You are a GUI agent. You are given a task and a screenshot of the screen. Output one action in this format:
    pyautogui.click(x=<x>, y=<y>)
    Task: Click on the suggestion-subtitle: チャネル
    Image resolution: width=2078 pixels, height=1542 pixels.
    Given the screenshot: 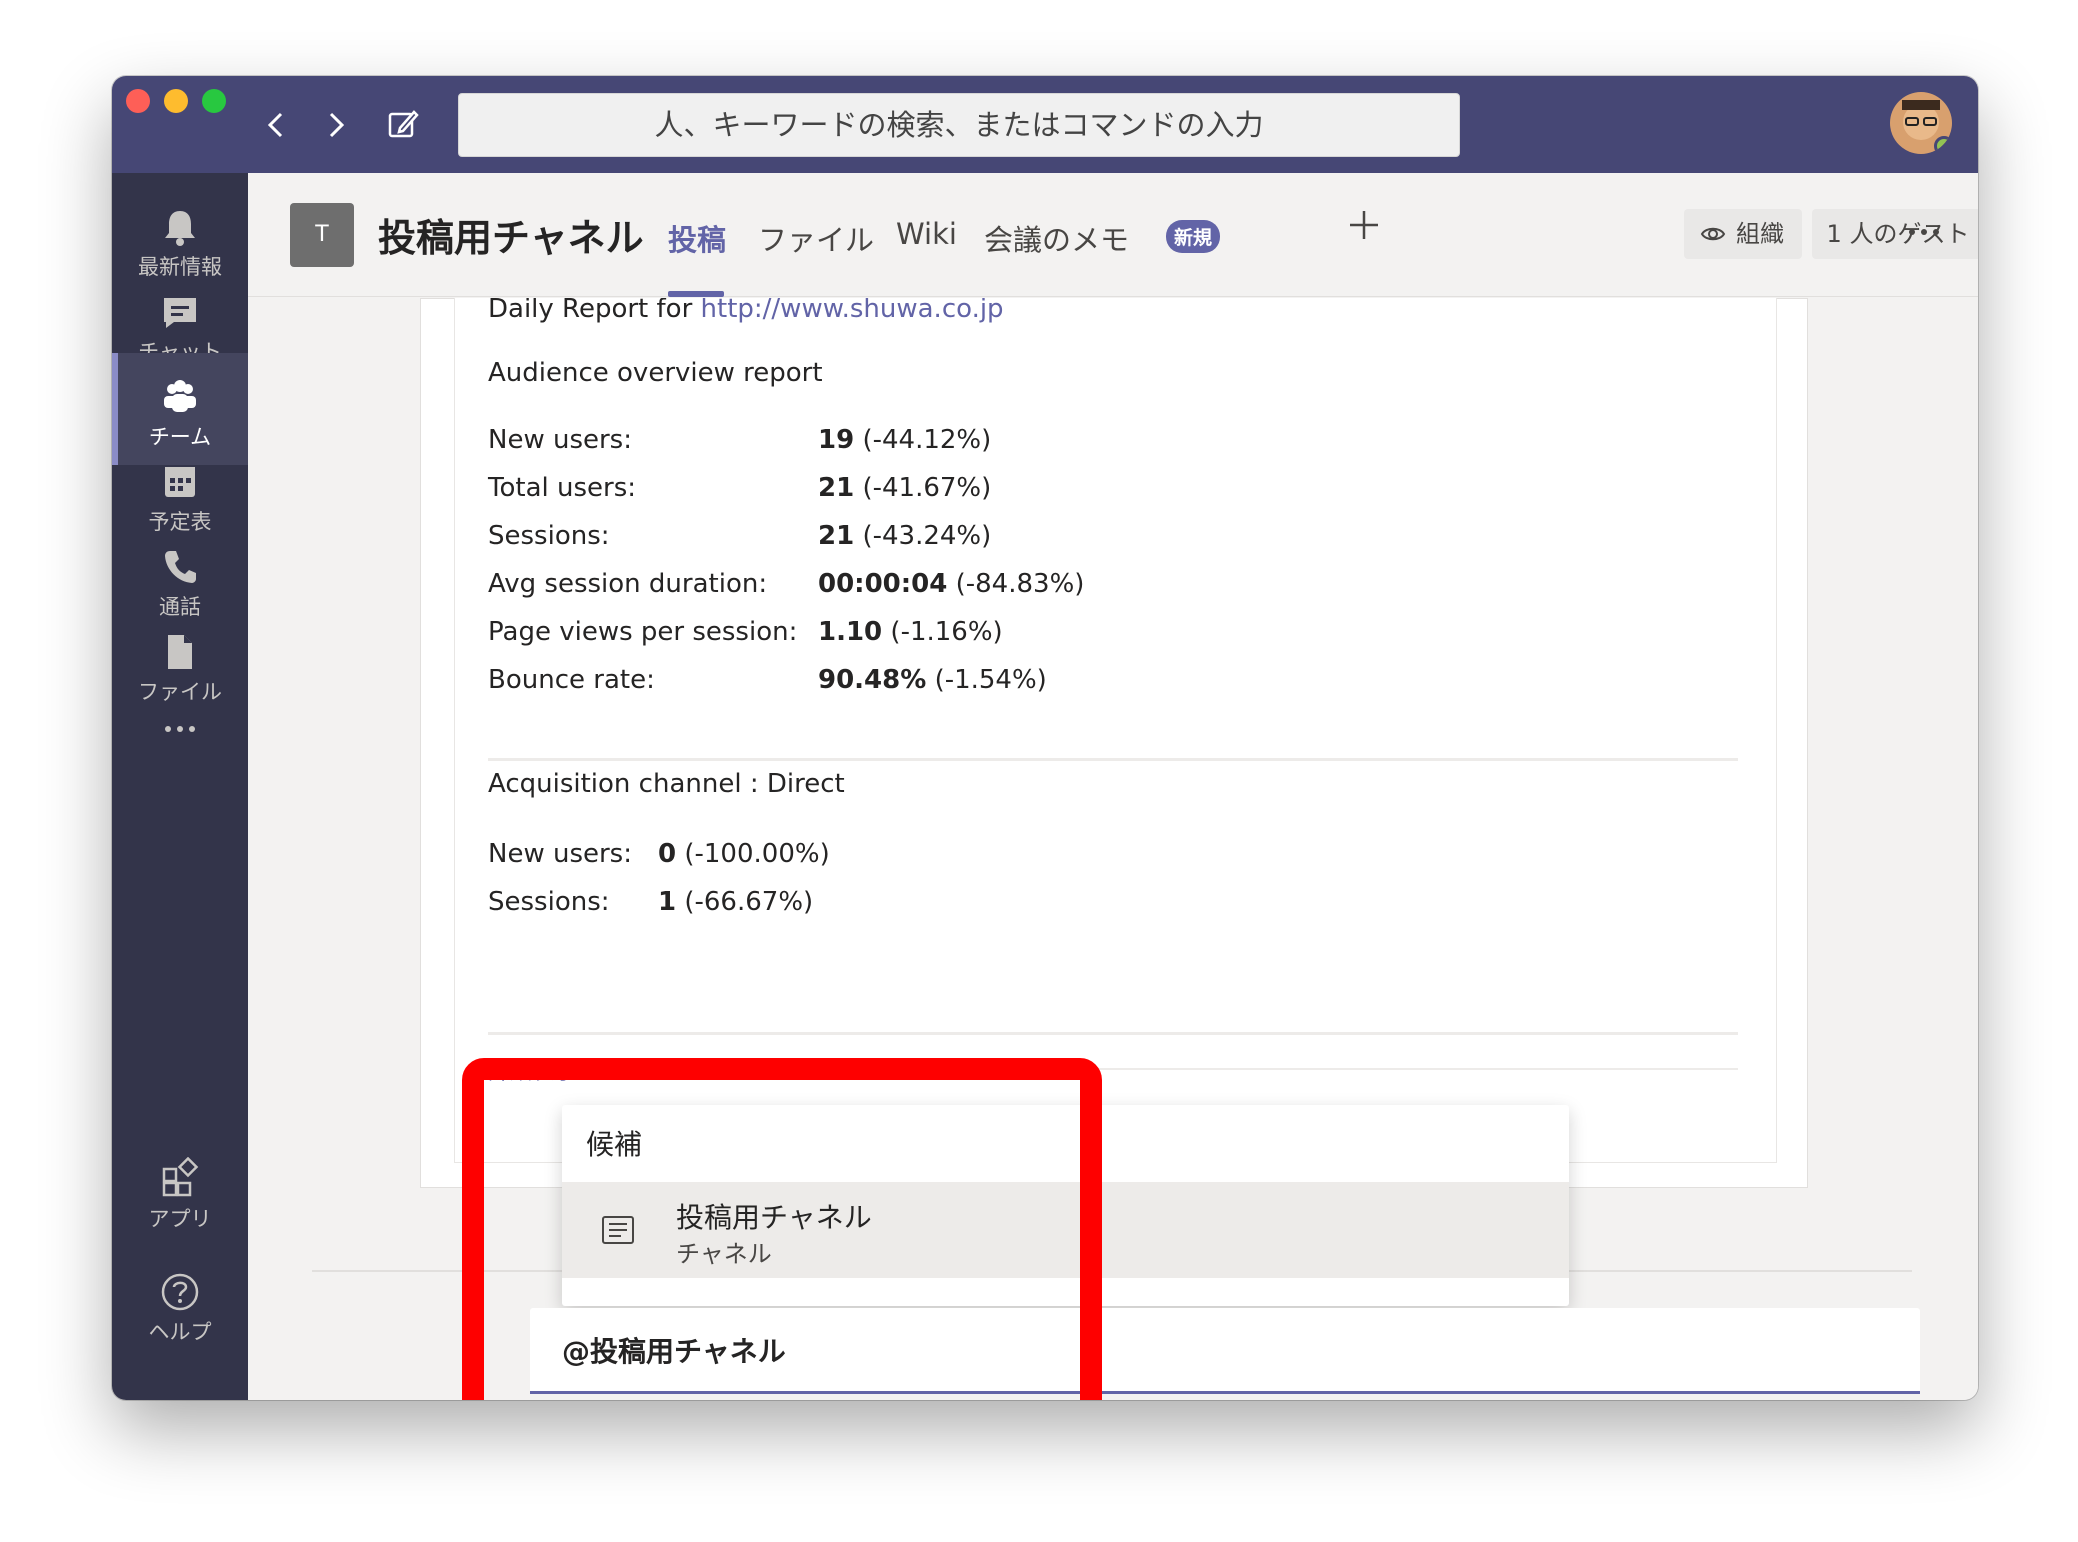 What is the action you would take?
    pyautogui.click(x=724, y=1254)
    